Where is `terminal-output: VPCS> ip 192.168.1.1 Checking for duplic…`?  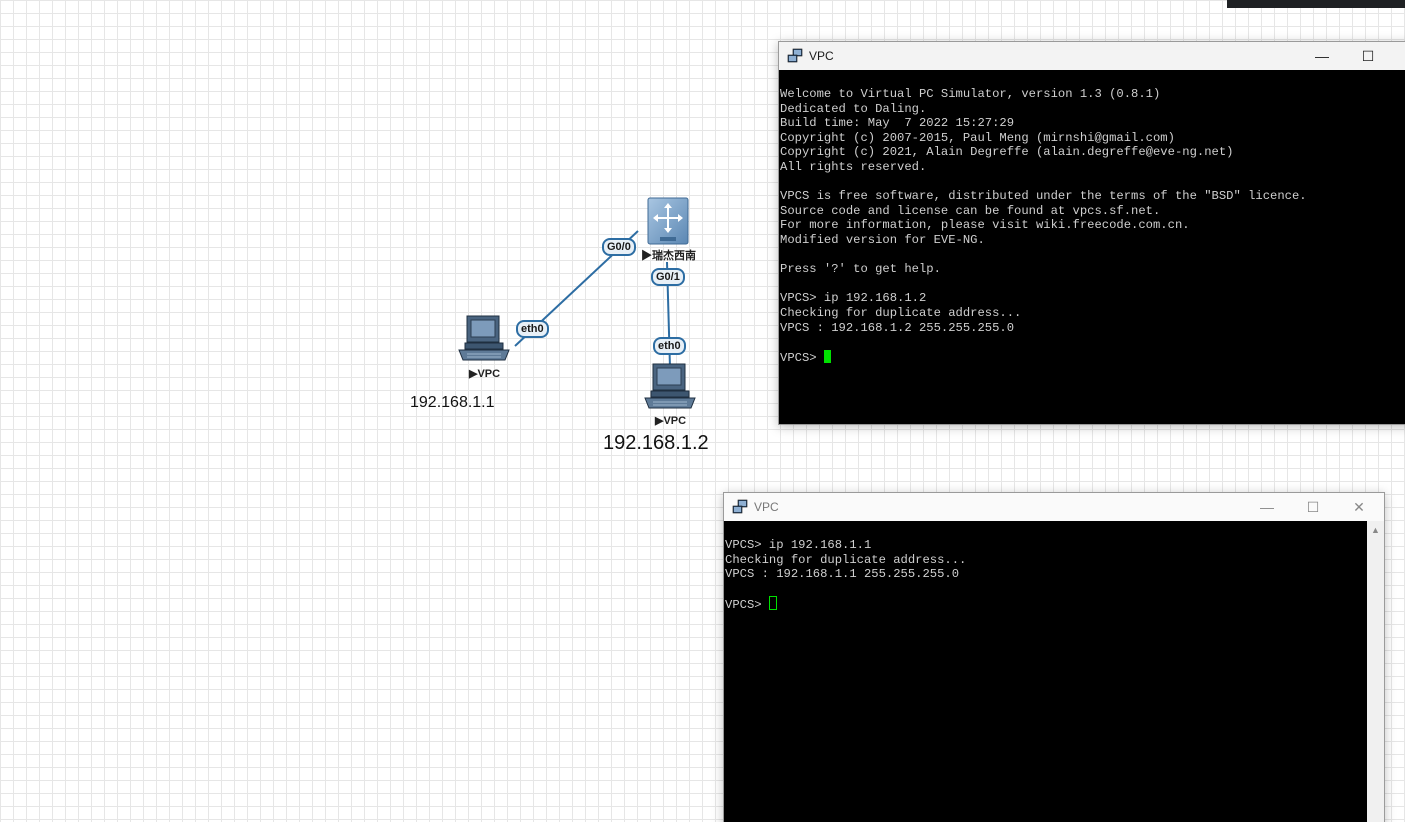 terminal-output: VPCS> ip 192.168.1.1 Checking for duplic… is located at coordinates (1054, 567).